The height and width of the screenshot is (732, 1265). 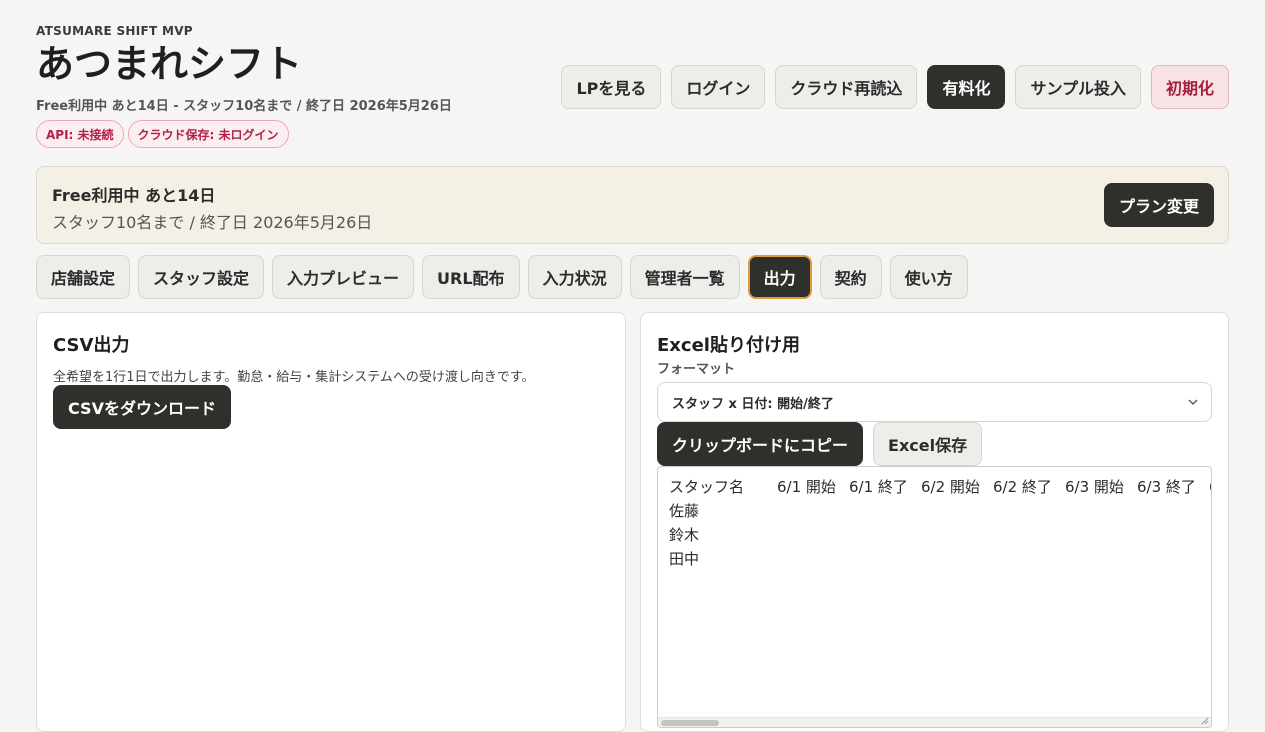 I want to click on output-header-cell: 6/3 開始, so click(x=1094, y=487).